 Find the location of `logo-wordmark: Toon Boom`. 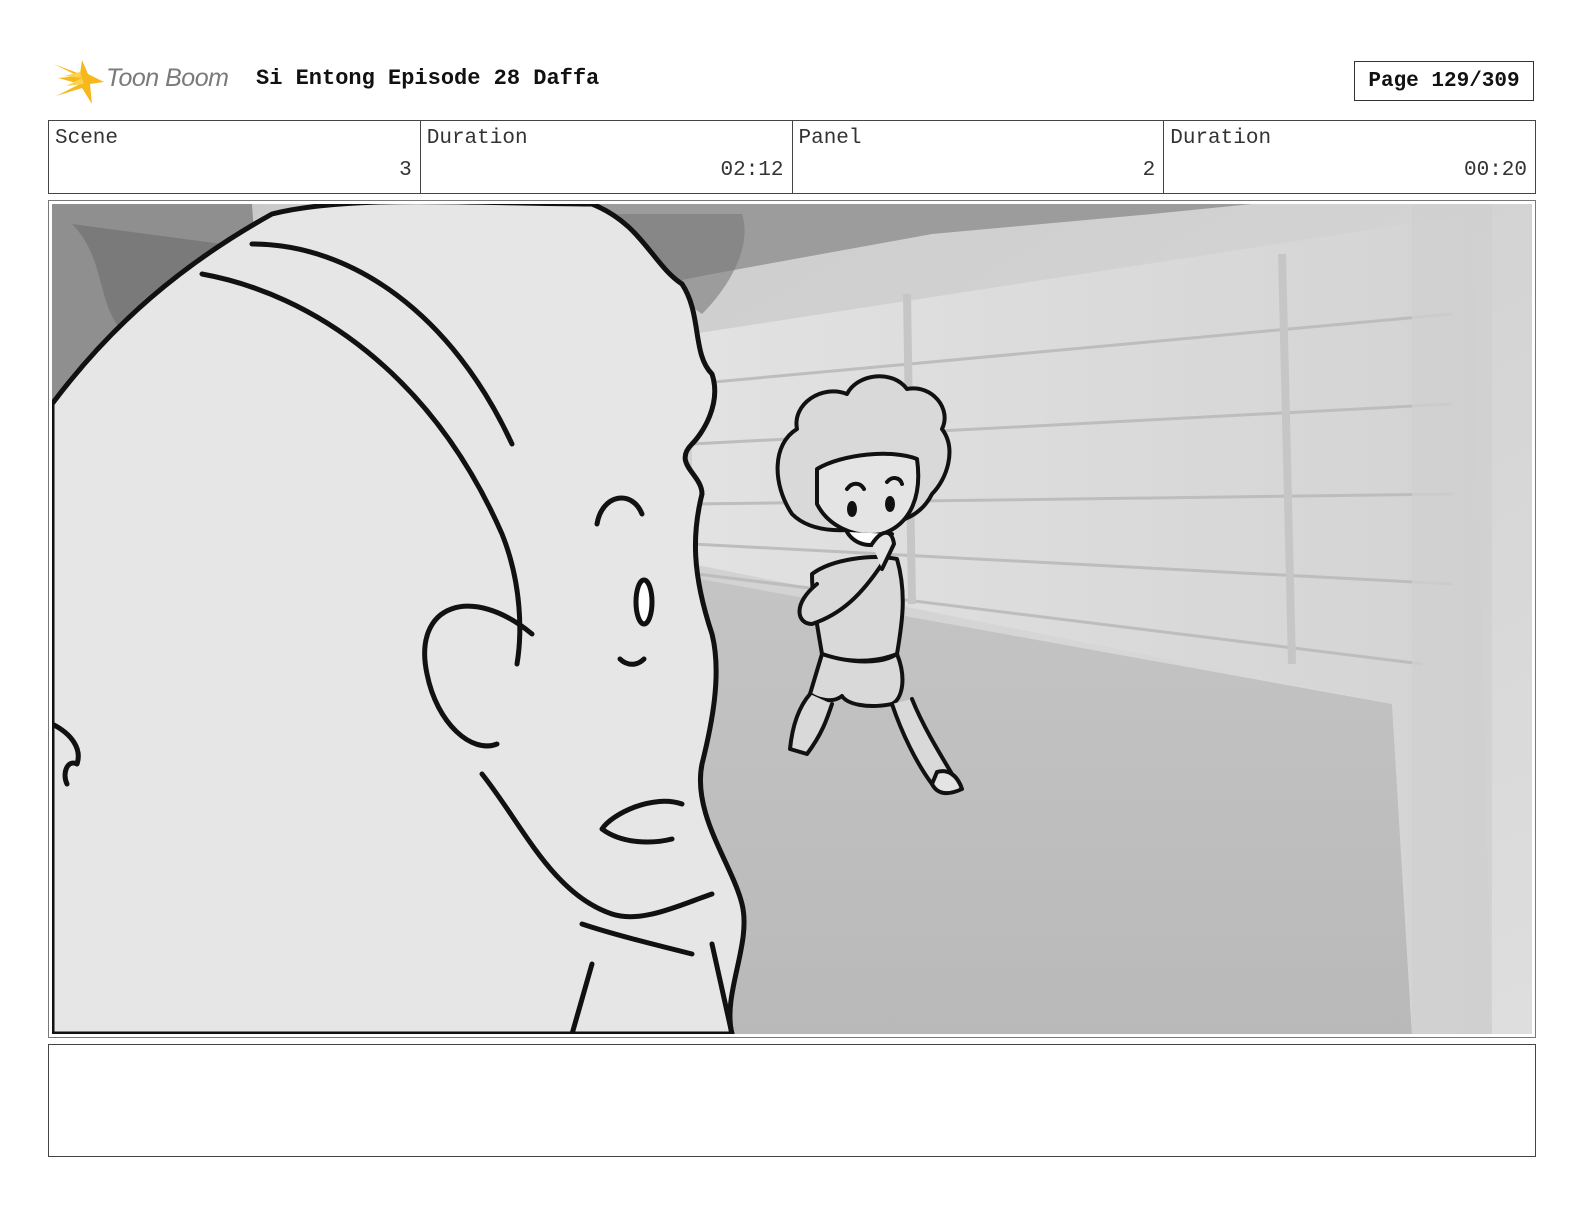

logo-wordmark: Toon Boom is located at coordinates (167, 78).